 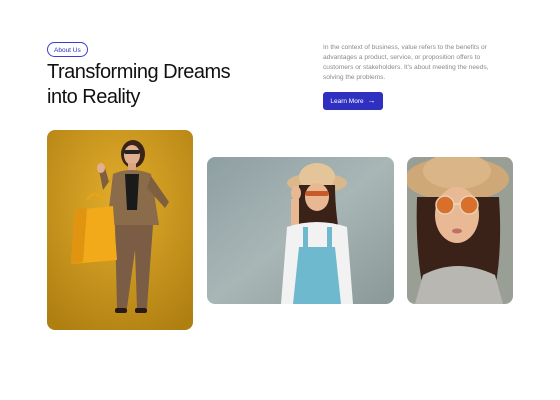 What do you see at coordinates (371, 100) in the screenshot?
I see `arrow-right-icon: →` at bounding box center [371, 100].